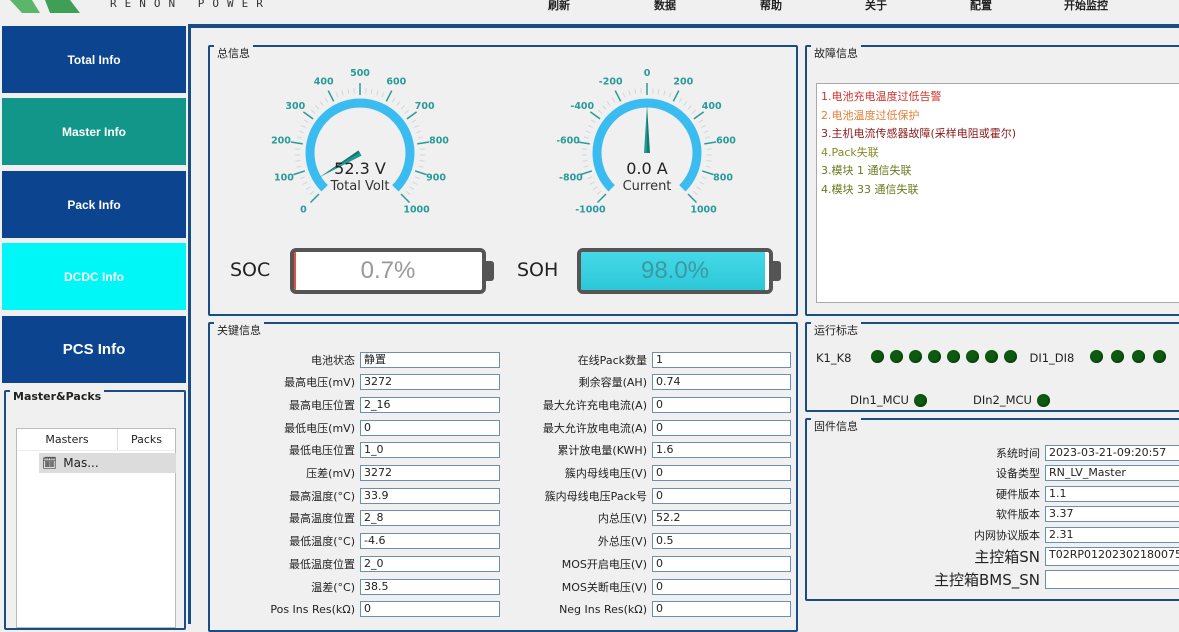 This screenshot has width=1179, height=632. I want to click on gauge-label: Total Volt, so click(359, 186).